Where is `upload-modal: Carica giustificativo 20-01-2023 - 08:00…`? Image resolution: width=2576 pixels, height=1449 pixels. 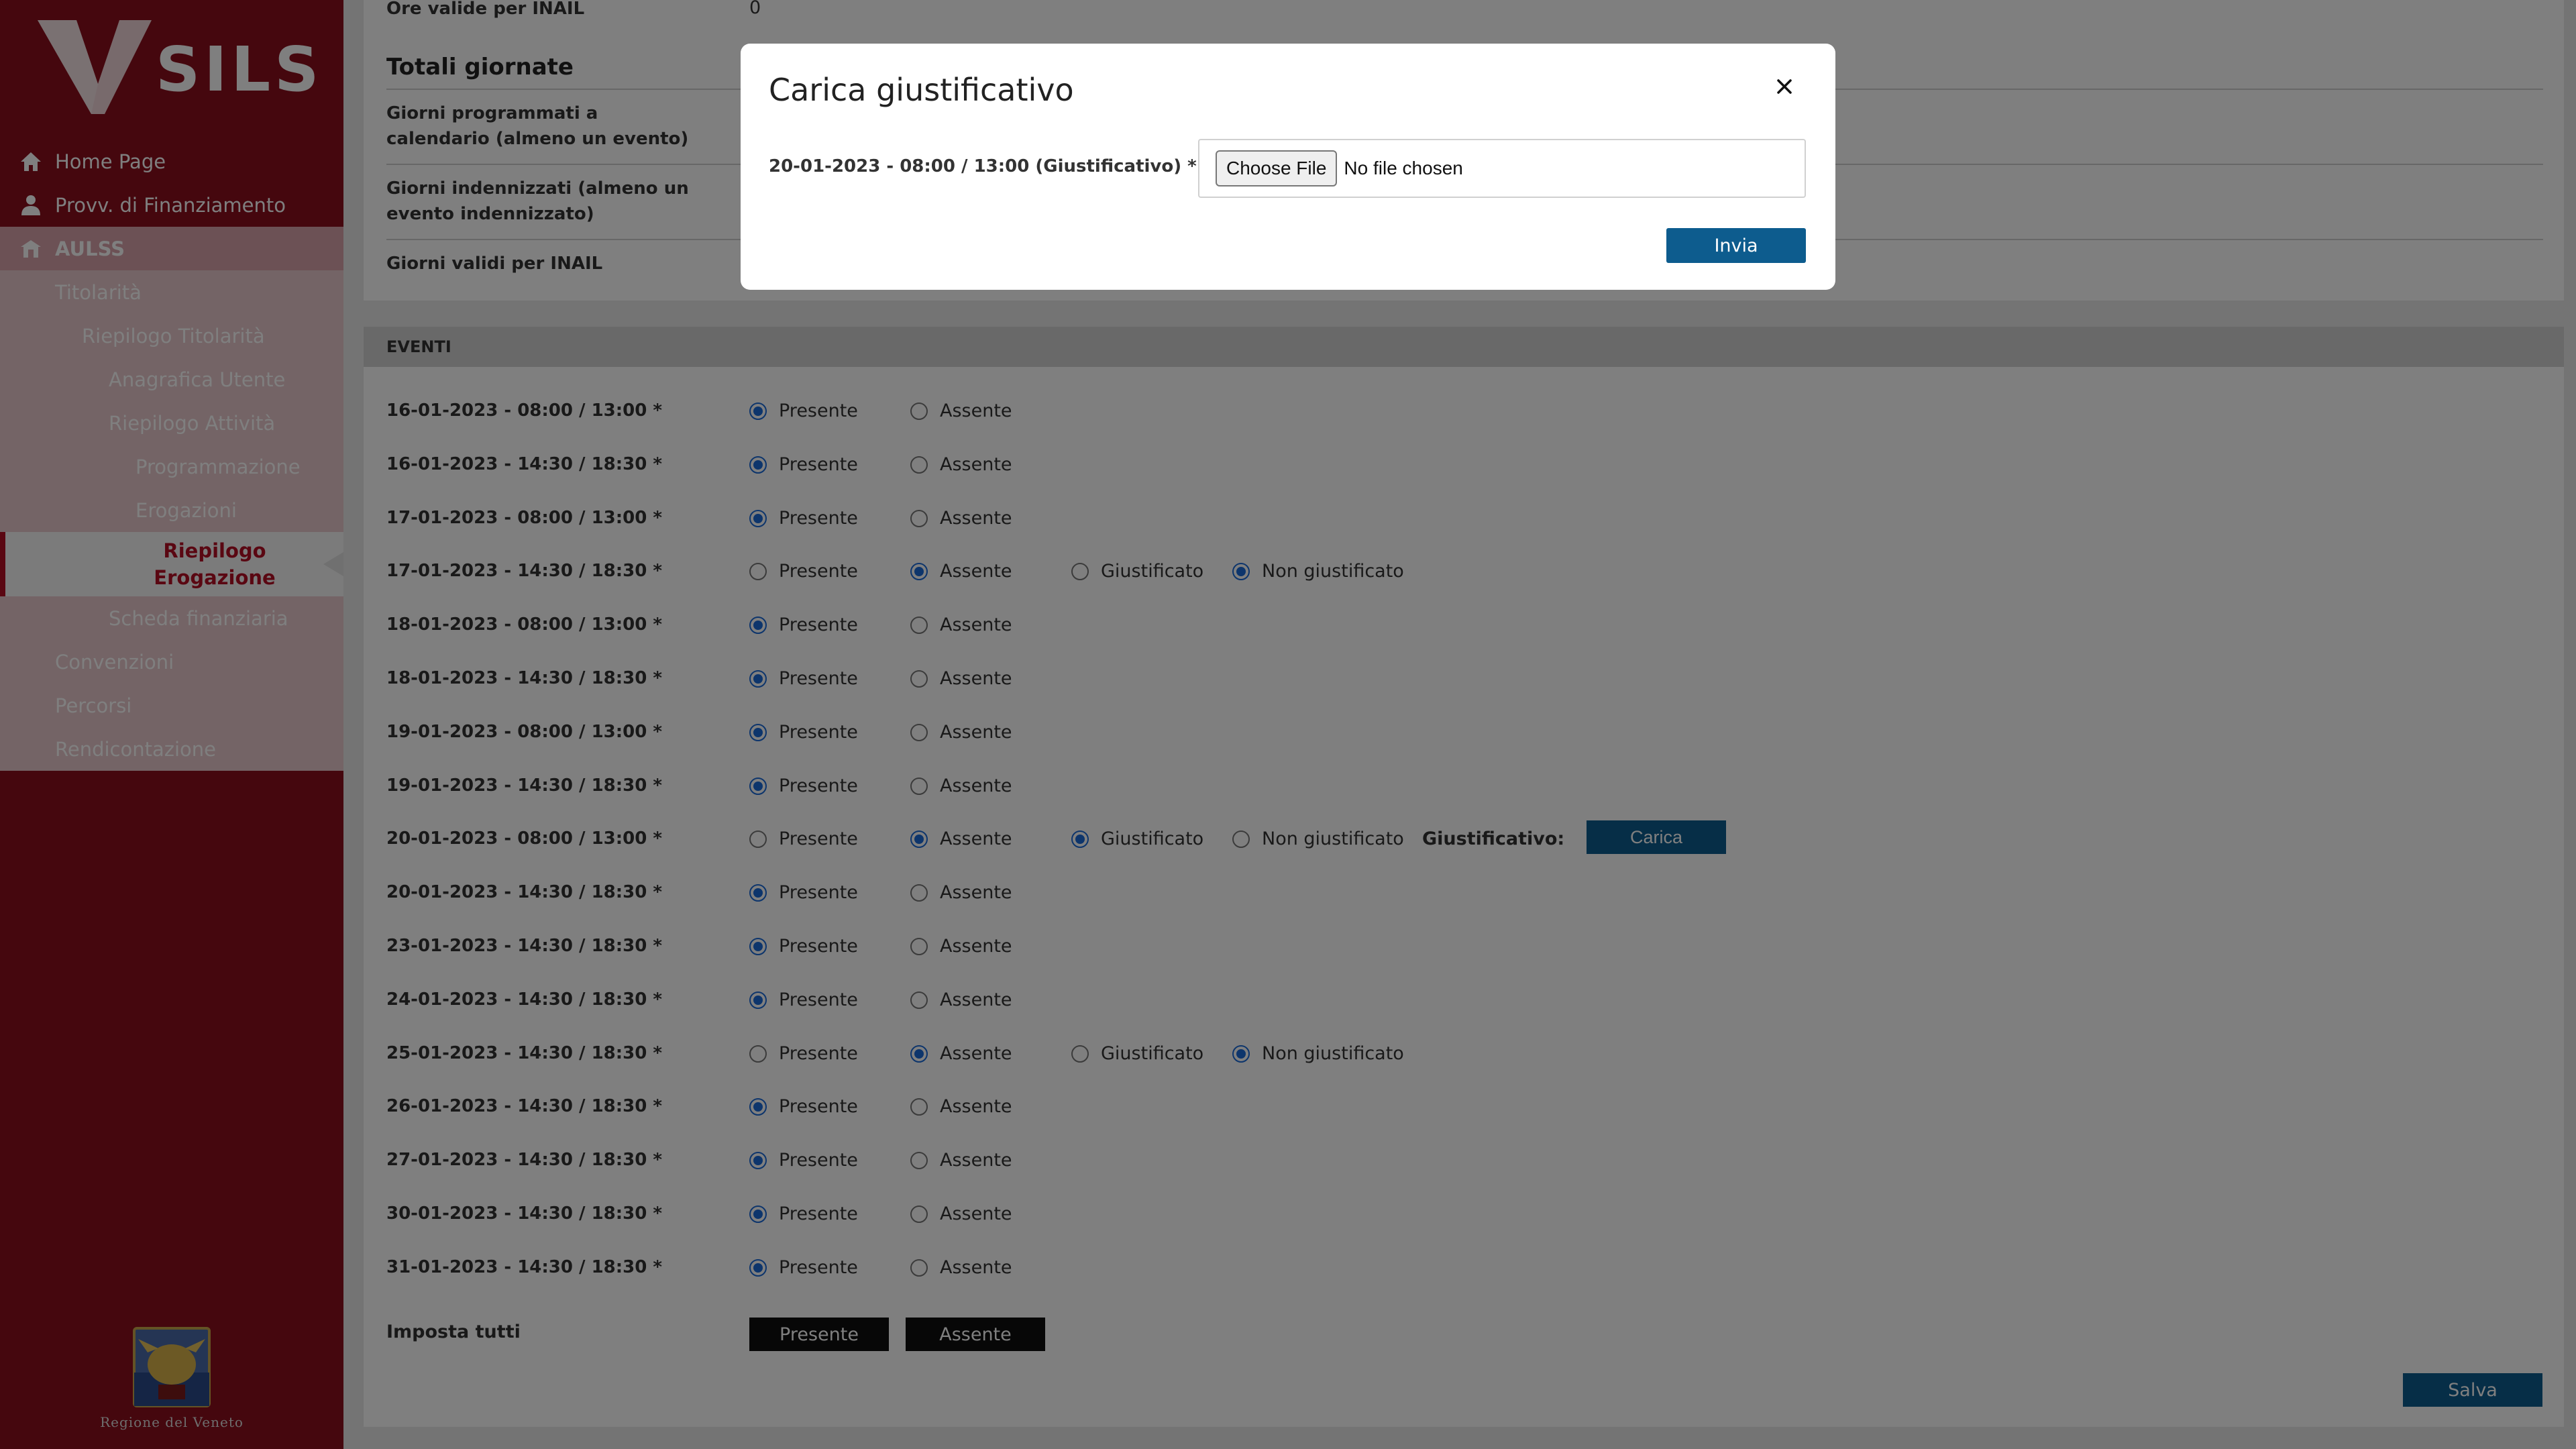 upload-modal: Carica giustificativo 20-01-2023 - 08:00… is located at coordinates (1288, 167).